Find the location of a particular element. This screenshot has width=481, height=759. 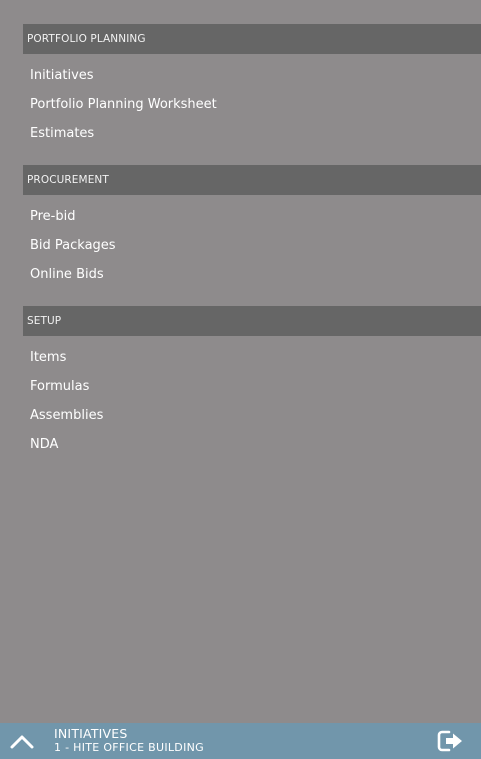

menu-item-portfolio-planning-worksheet: Portfolio Planning Worksheet is located at coordinates (252, 104).